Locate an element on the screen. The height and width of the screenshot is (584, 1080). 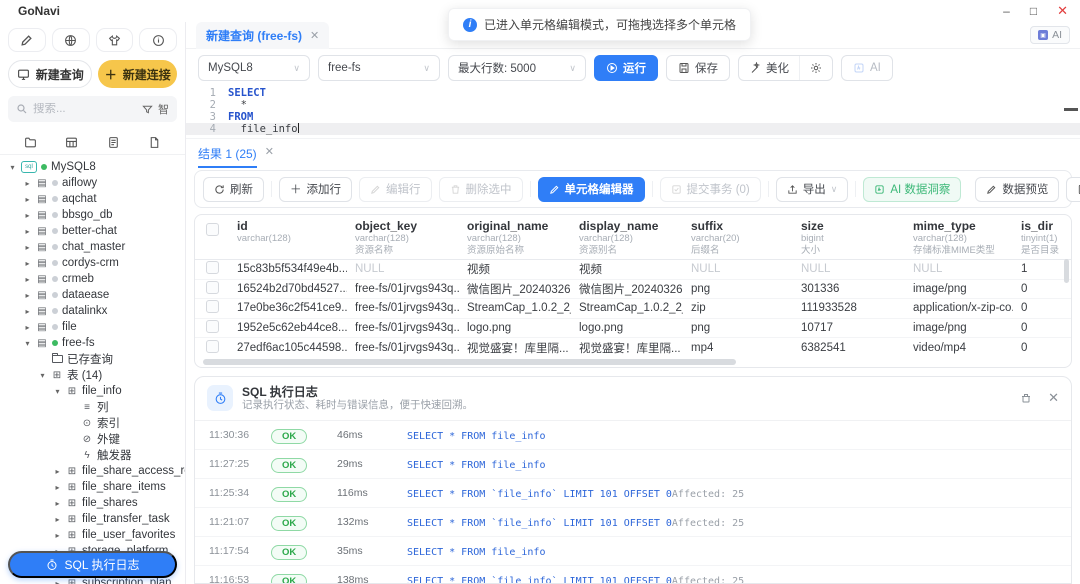
tree-item-crmeb: ▸ ▤ crmeb is located at coordinates (92, 279).